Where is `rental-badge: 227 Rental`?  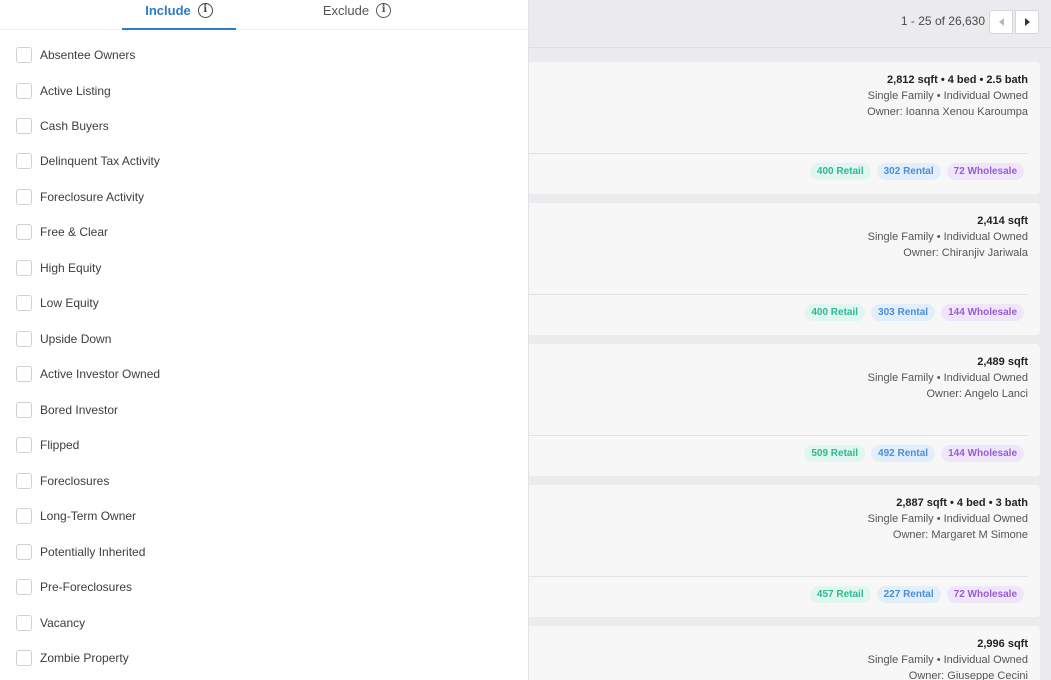
rental-badge: 227 Rental is located at coordinates (908, 594).